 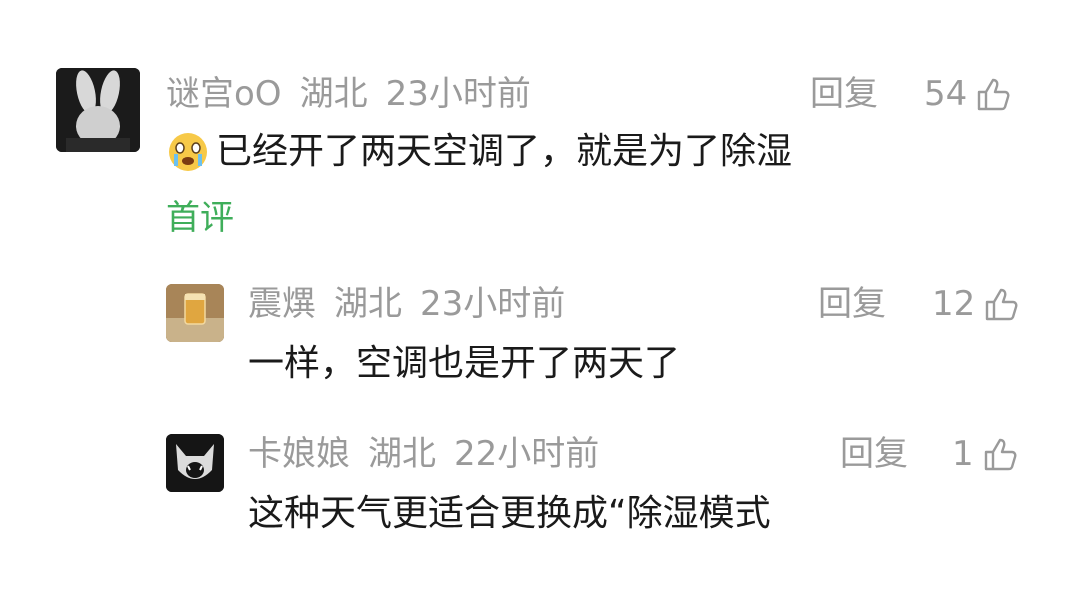 I want to click on like-count: 12, so click(x=954, y=304).